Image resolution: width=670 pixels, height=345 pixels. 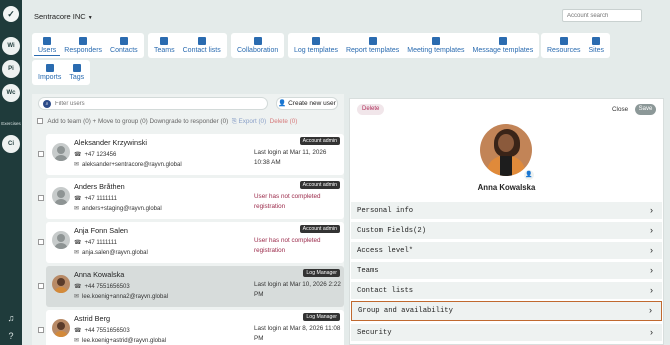 I want to click on workspace-wc: Wc, so click(x=11, y=93).